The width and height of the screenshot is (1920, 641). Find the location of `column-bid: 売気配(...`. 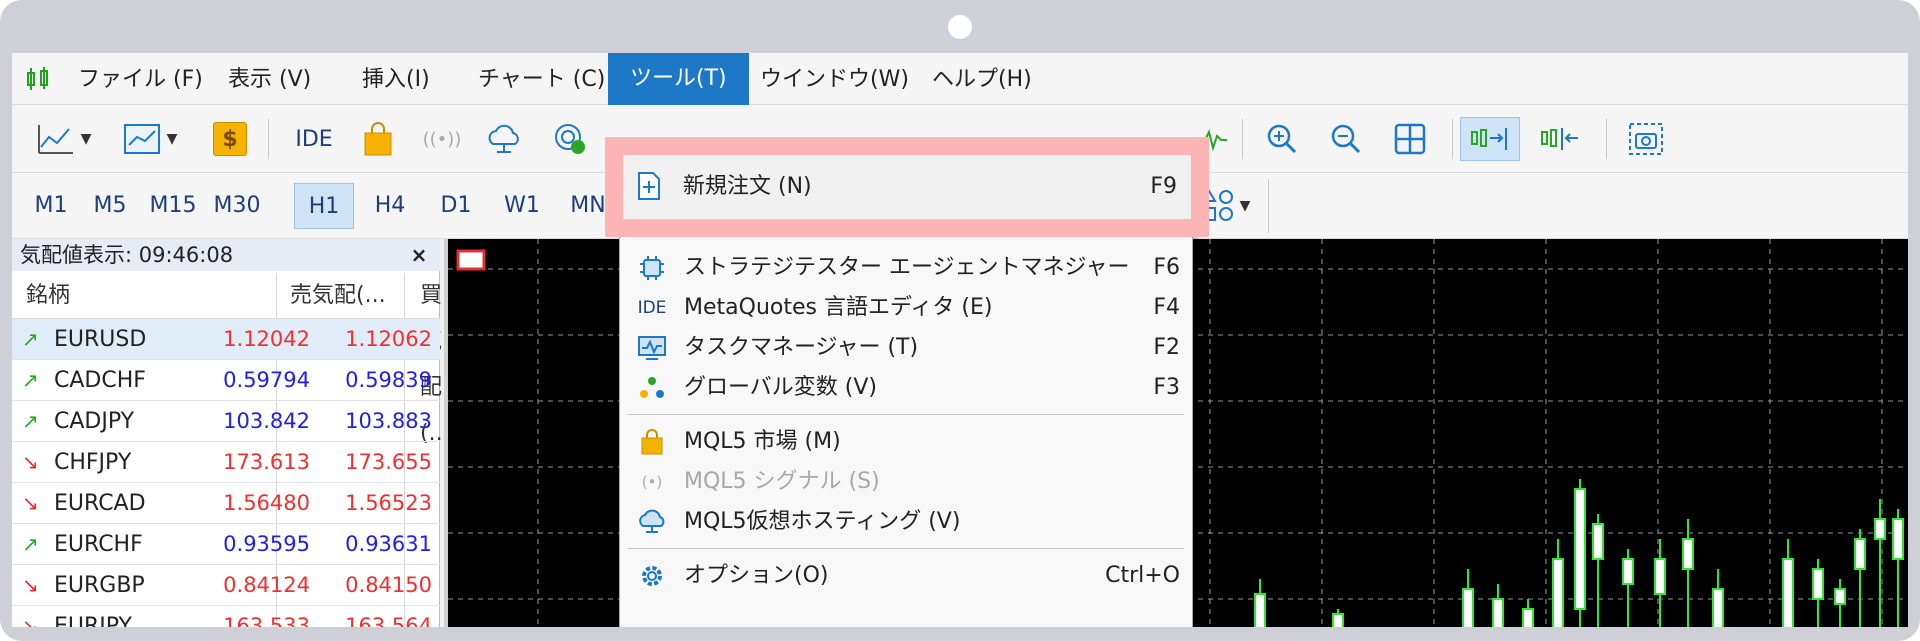

column-bid: 売気配(... is located at coordinates (338, 296).